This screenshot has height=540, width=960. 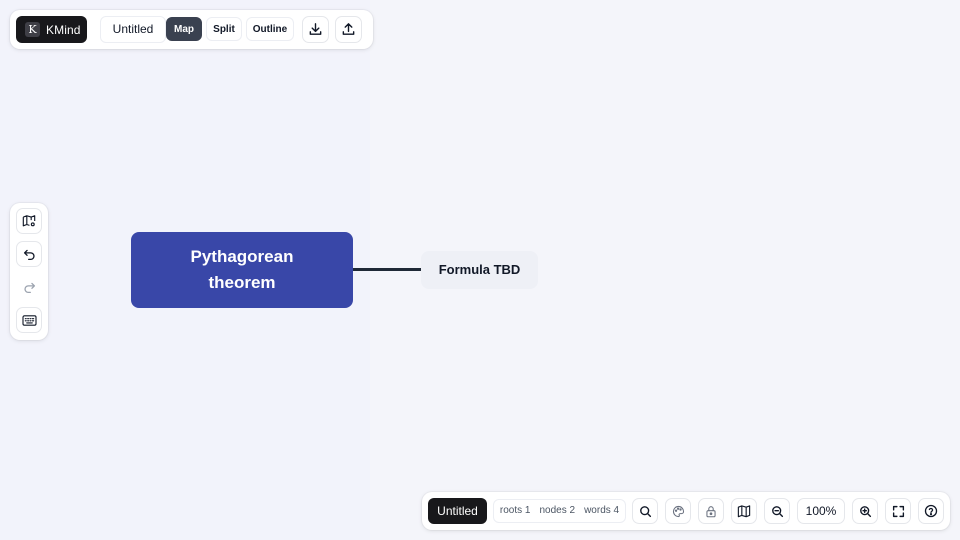 I want to click on branch-connector, so click(x=386, y=269).